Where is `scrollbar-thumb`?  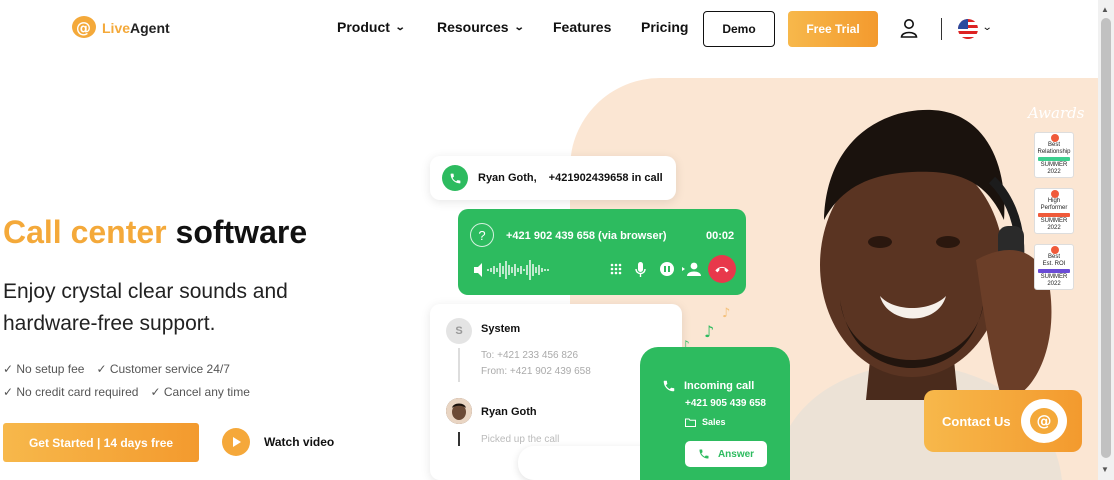
scrollbar-thumb is located at coordinates (1106, 238).